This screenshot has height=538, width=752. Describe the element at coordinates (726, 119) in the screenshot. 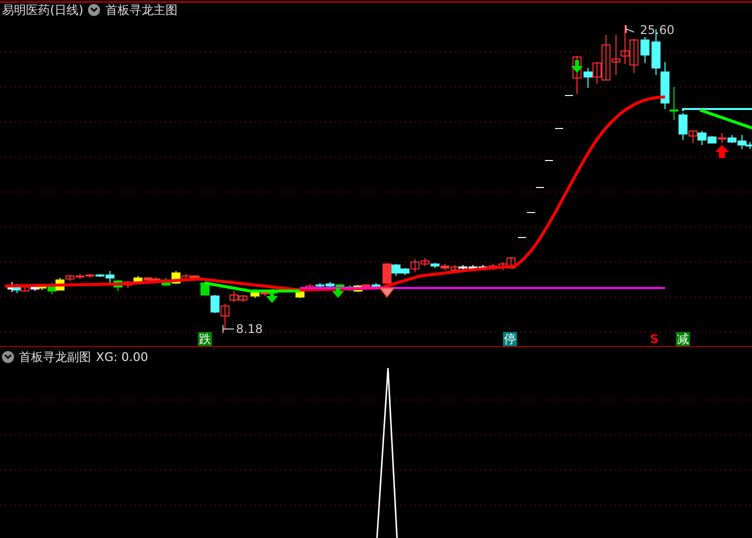

I see `trend-line` at that location.